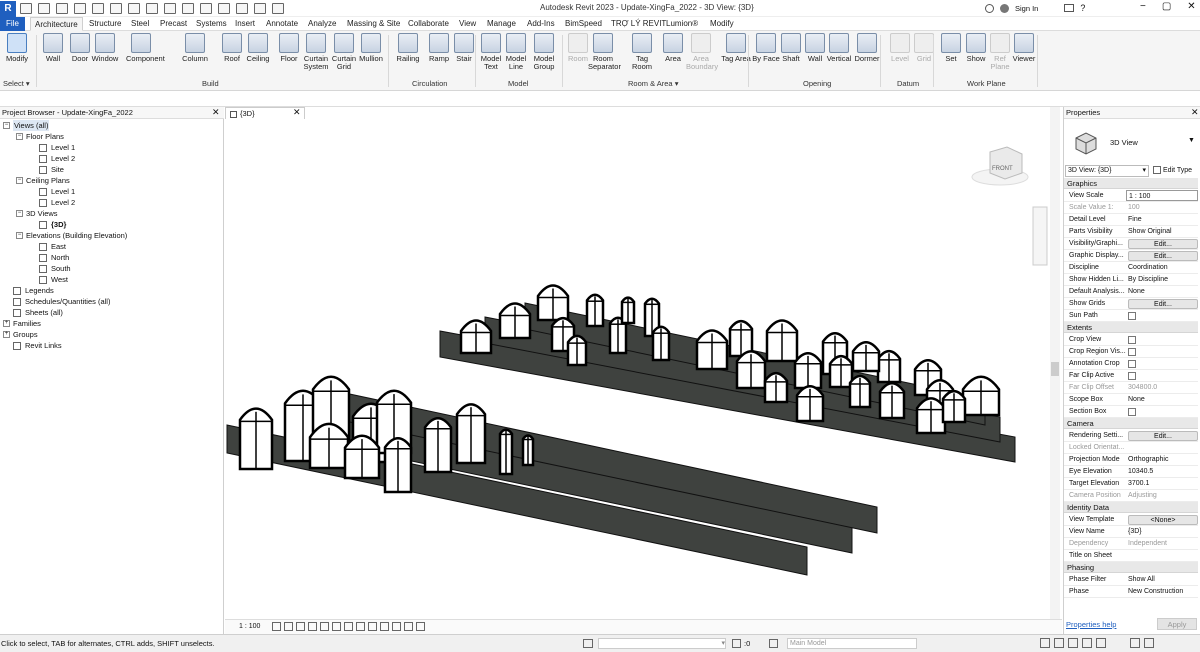  What do you see at coordinates (242, 8) in the screenshot?
I see `thin-lines-icon` at bounding box center [242, 8].